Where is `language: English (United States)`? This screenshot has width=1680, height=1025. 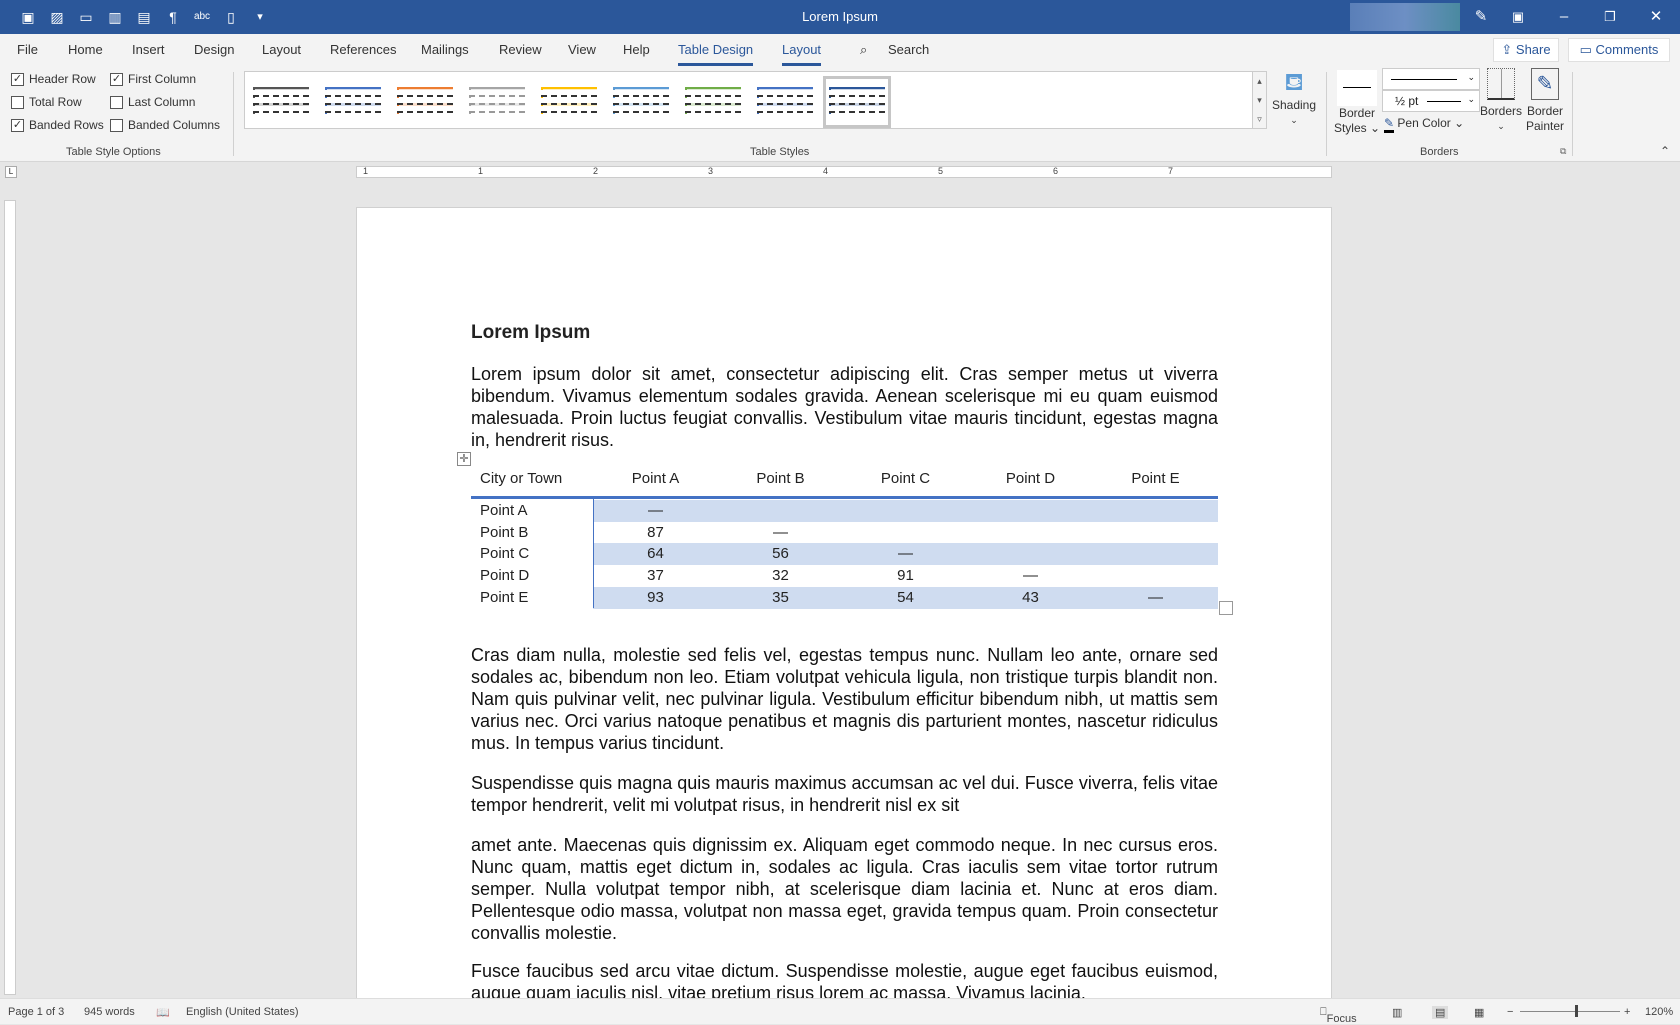 language: English (United States) is located at coordinates (242, 1012).